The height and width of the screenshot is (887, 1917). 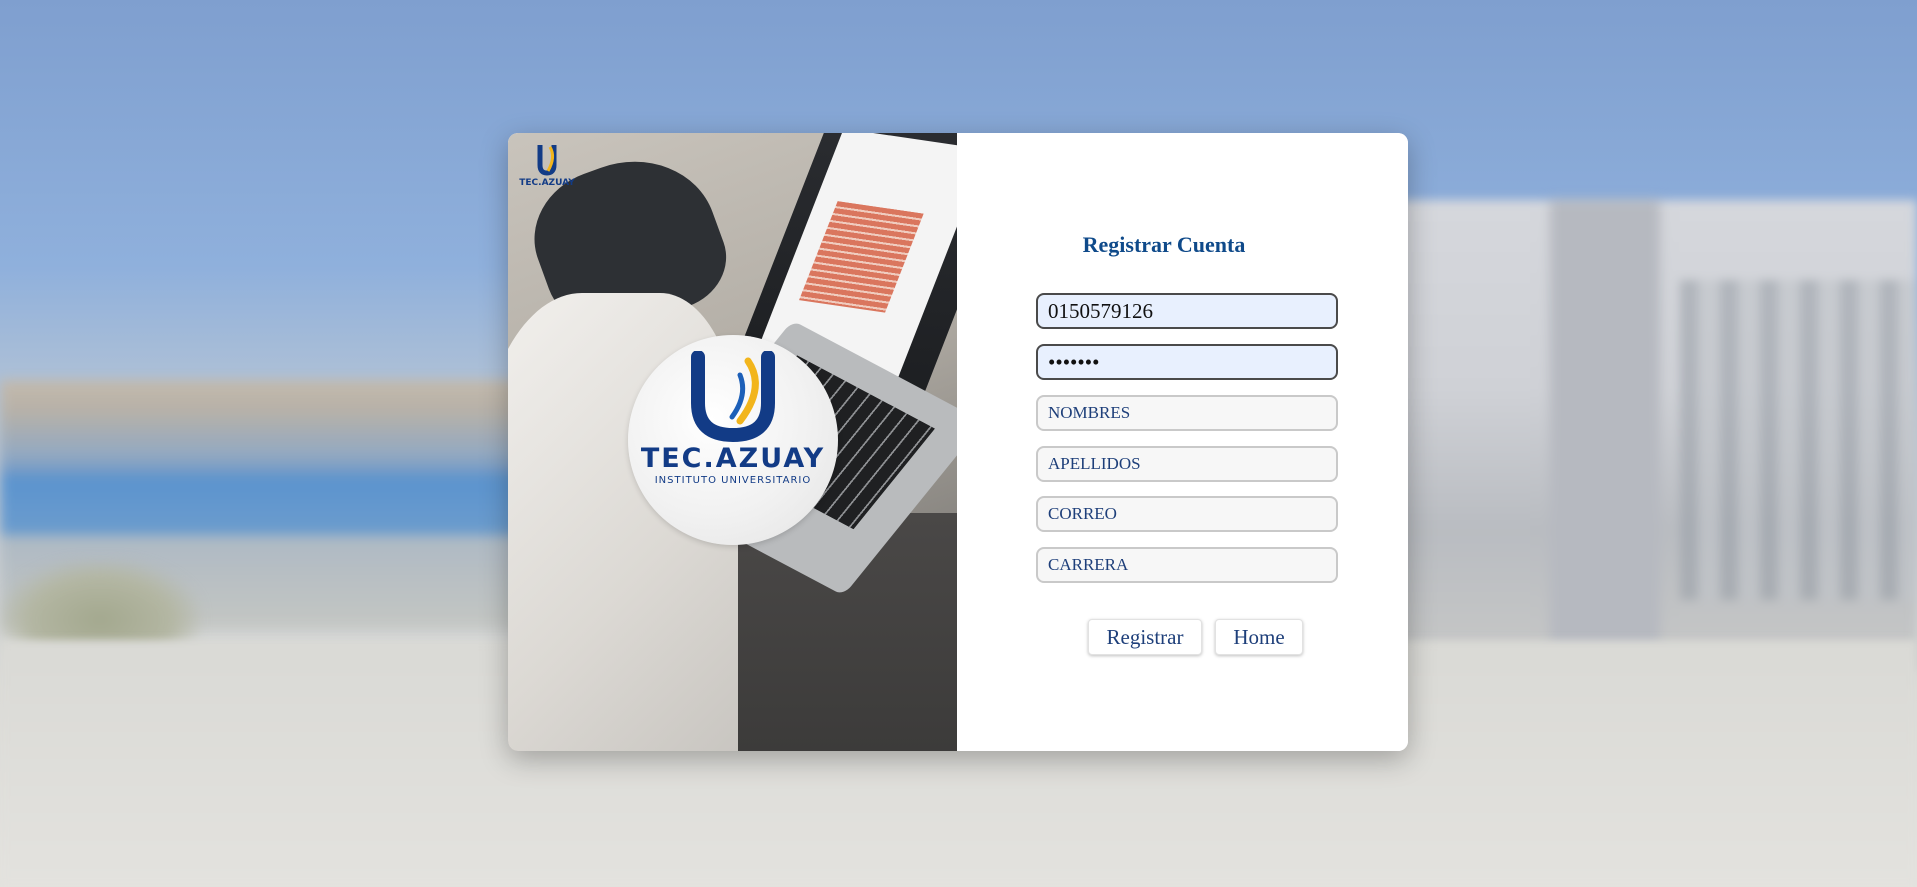 What do you see at coordinates (733, 458) in the screenshot?
I see `logo-brand-text: TEC.AZUAY` at bounding box center [733, 458].